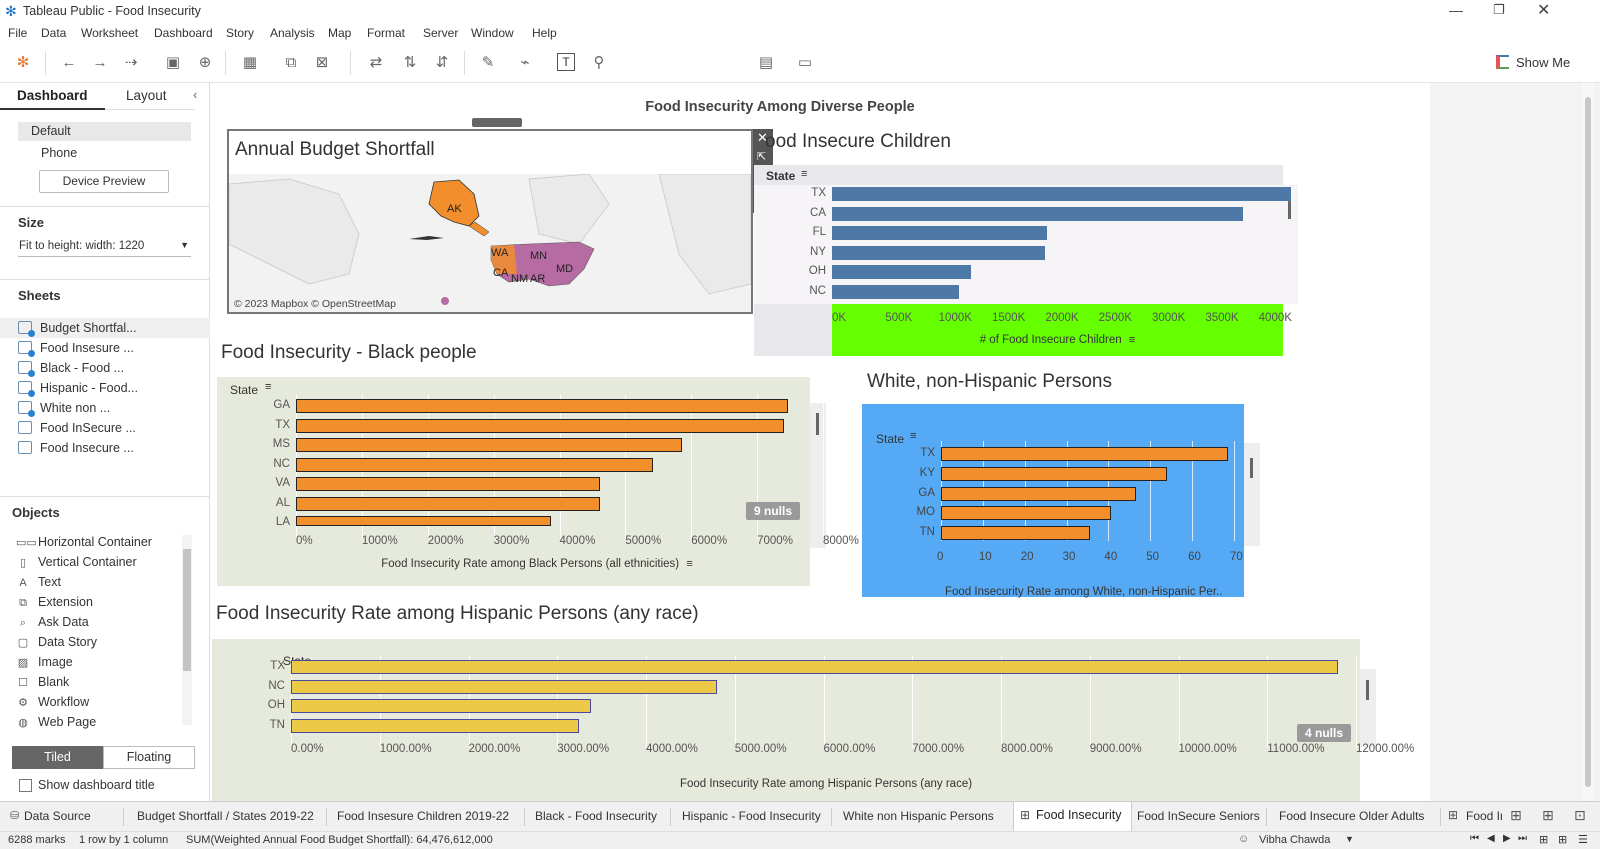 This screenshot has height=849, width=1600. Describe the element at coordinates (386, 33) in the screenshot. I see `menu-format: Format` at that location.